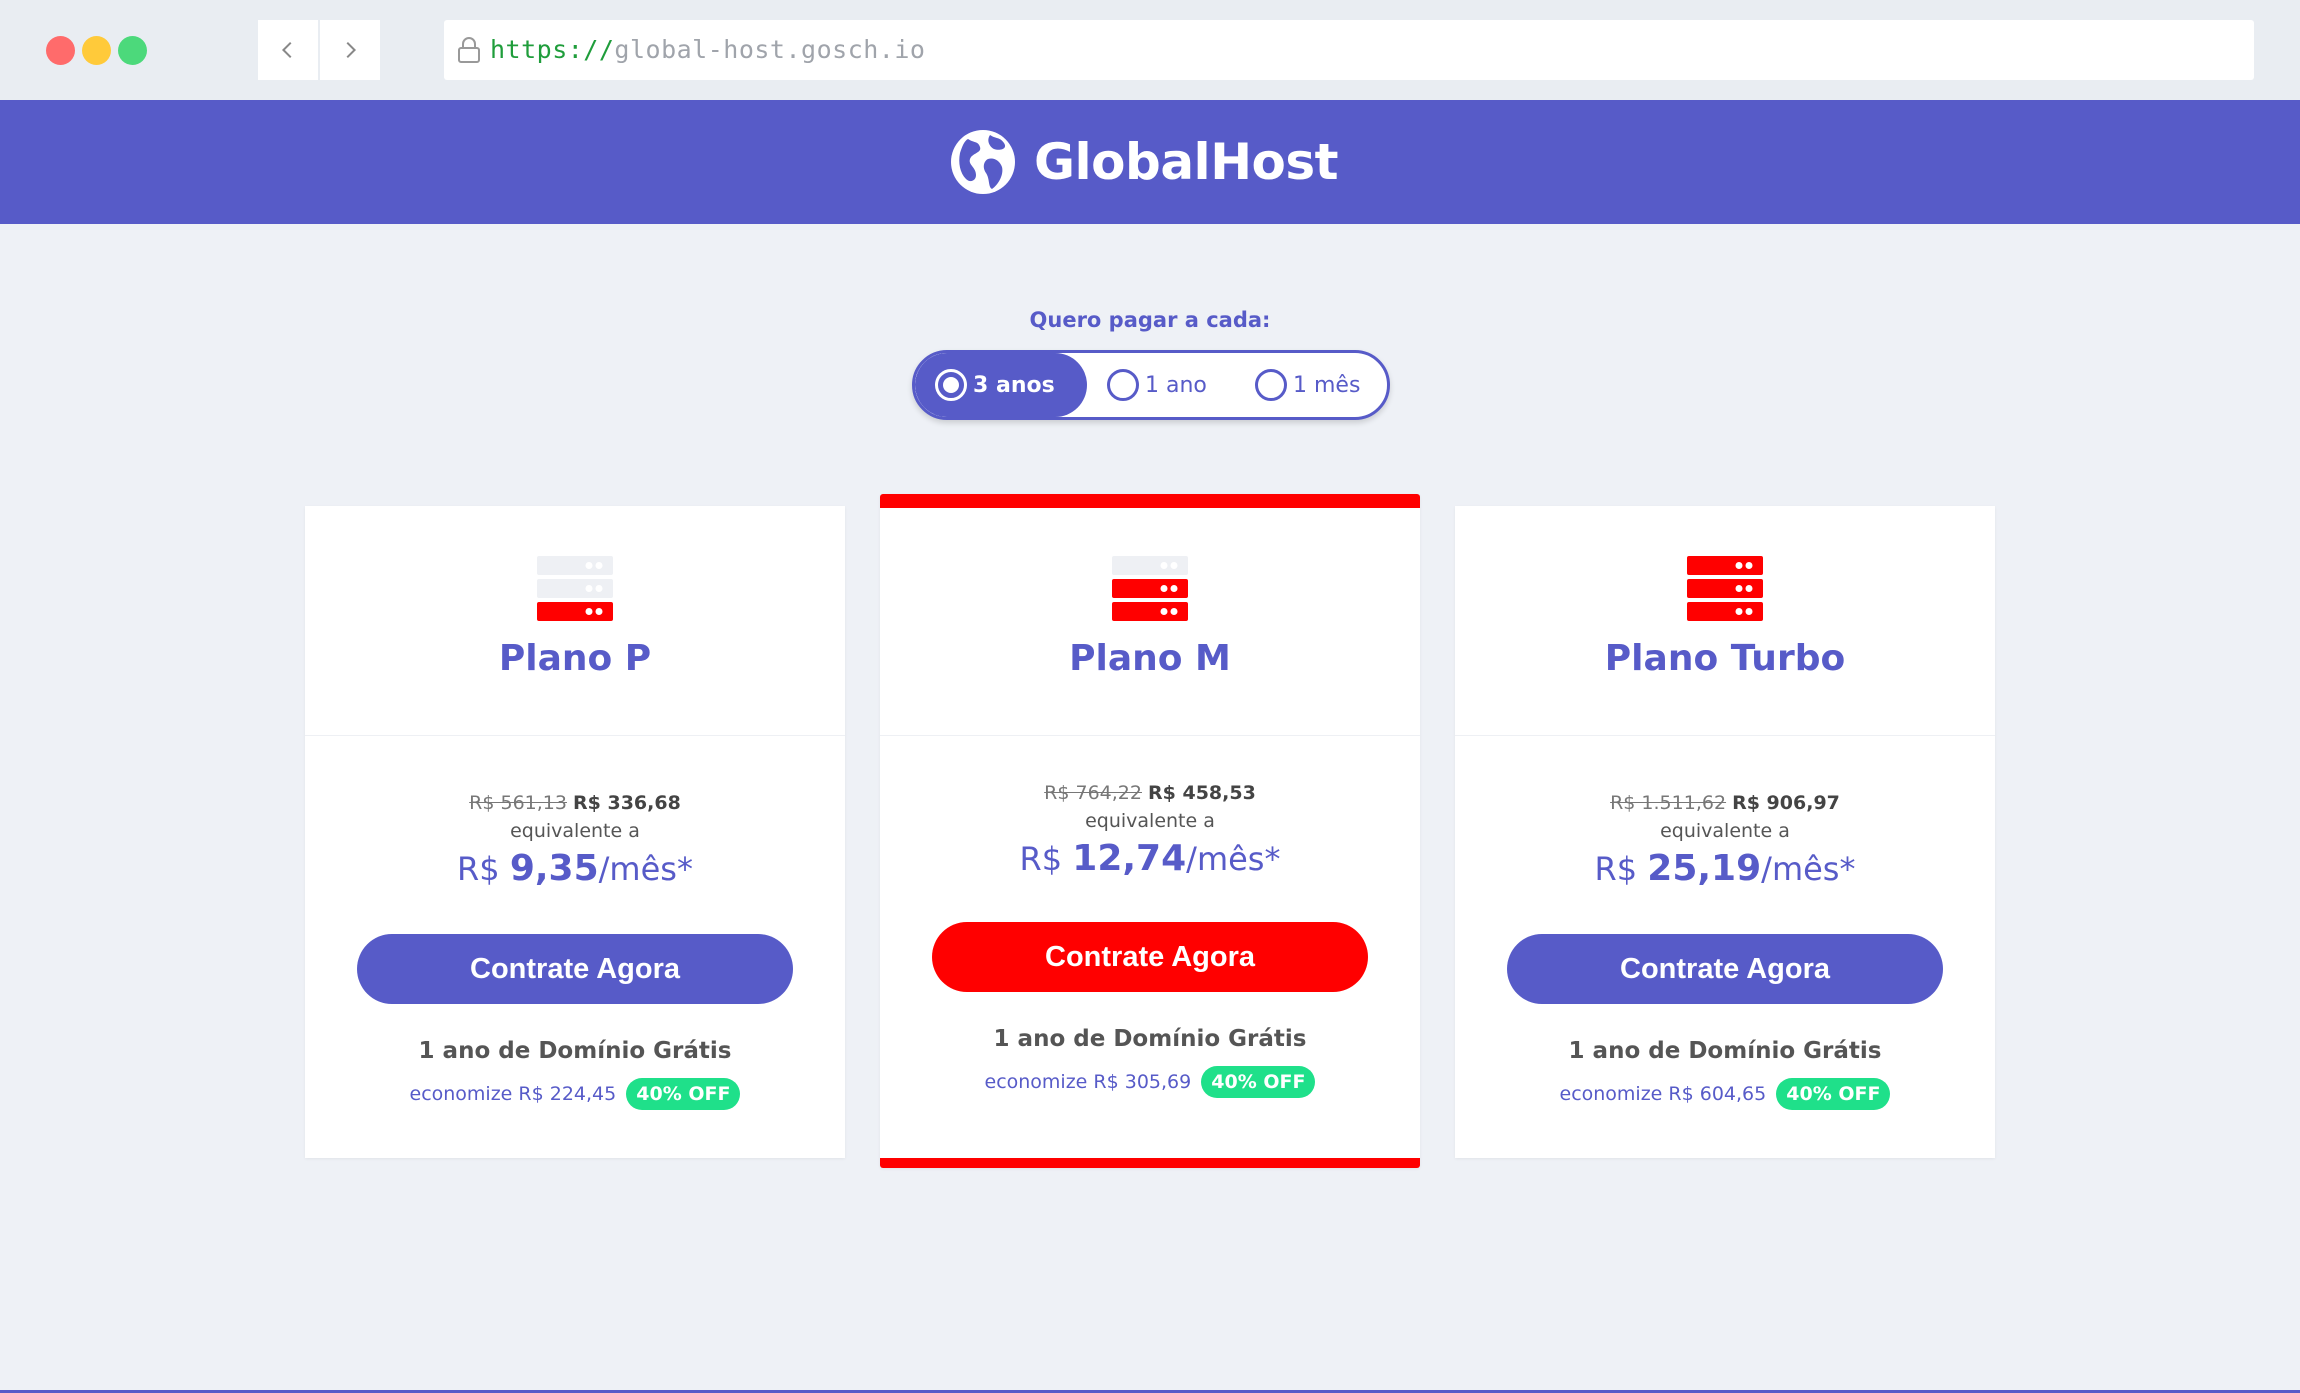  Describe the element at coordinates (1014, 385) in the screenshot. I see `billing-option-label: 3 anos` at that location.